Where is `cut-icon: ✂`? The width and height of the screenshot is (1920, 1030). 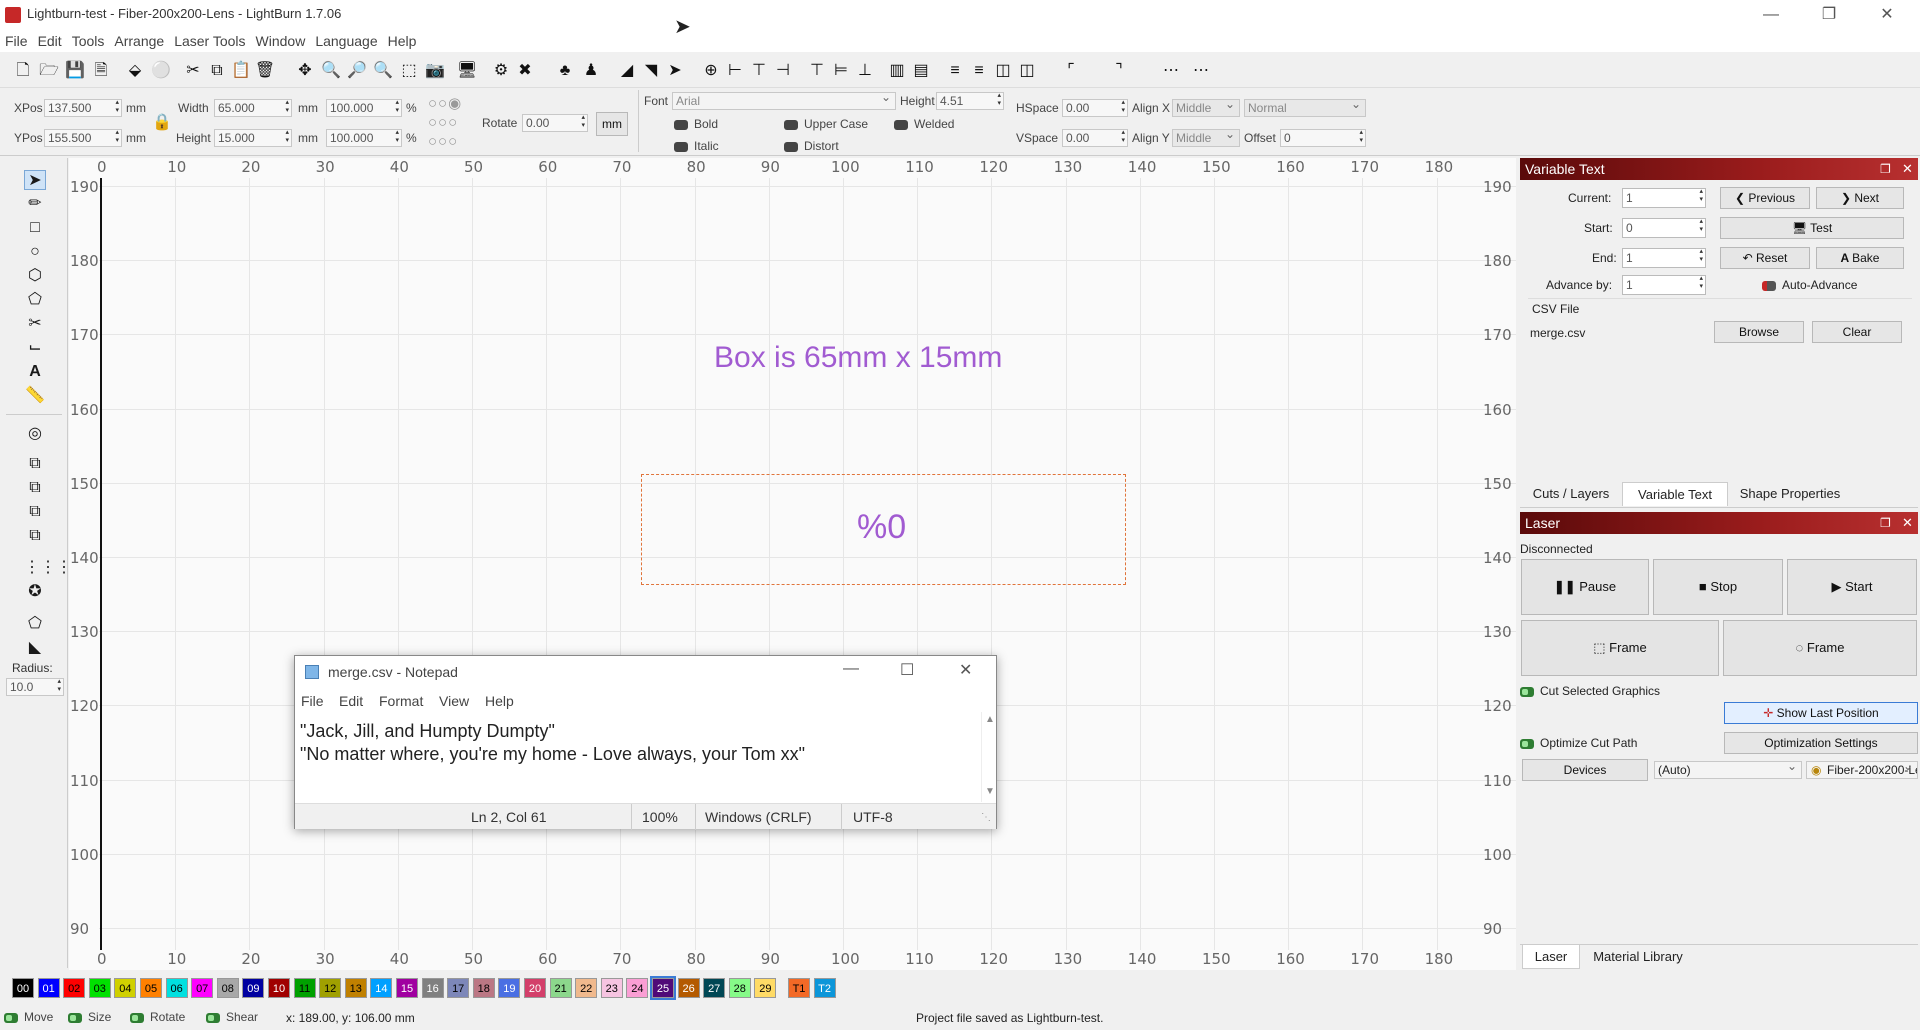 cut-icon: ✂ is located at coordinates (193, 71).